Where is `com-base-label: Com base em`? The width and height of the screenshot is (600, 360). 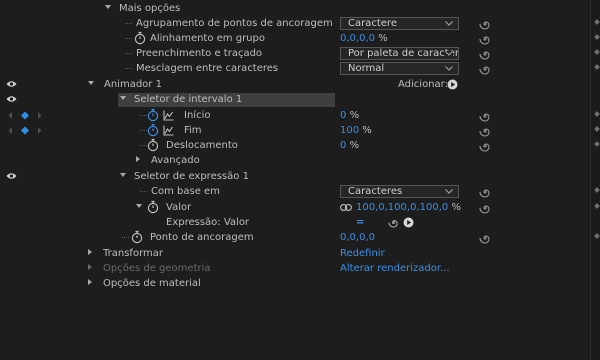
com-base-label: Com base em is located at coordinates (185, 191).